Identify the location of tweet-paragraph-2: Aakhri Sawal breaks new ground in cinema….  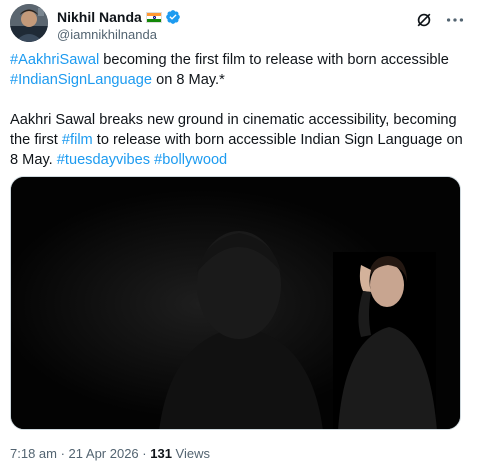
(238, 140).